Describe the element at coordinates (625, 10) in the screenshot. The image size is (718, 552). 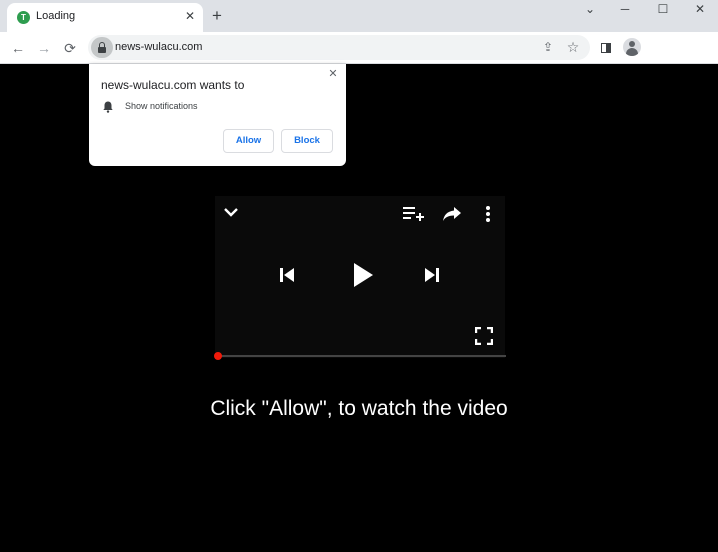
I see `minimize-button: ─` at that location.